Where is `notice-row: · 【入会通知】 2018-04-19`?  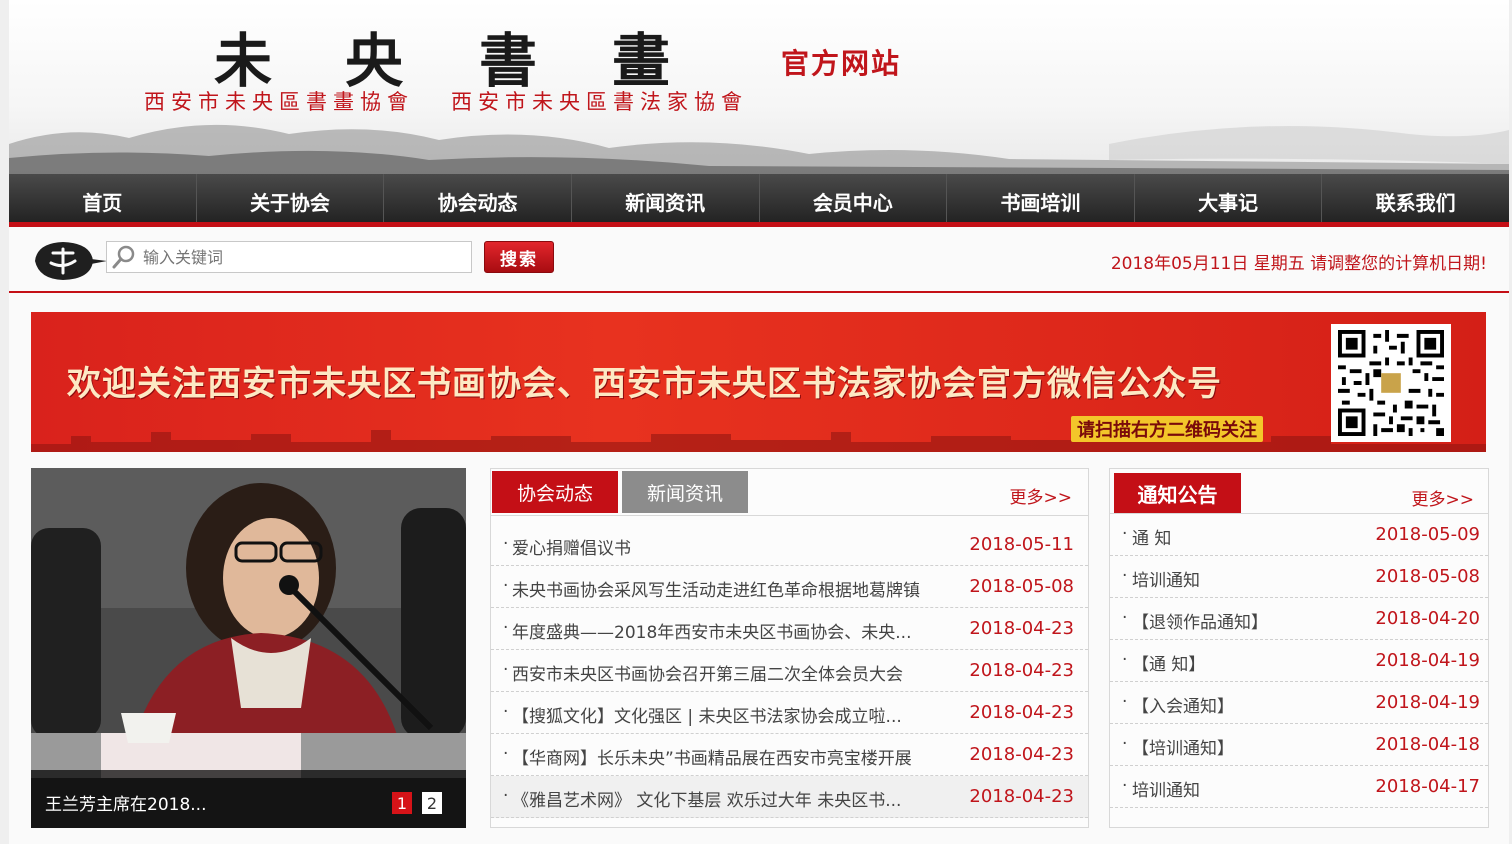 notice-row: · 【入会通知】 2018-04-19 is located at coordinates (1299, 703).